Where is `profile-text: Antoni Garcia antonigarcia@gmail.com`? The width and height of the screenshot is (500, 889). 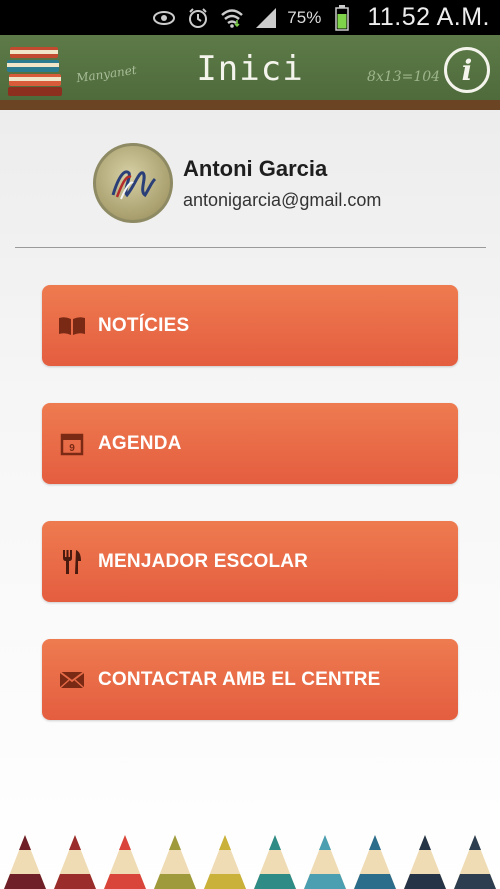 profile-text: Antoni Garcia antonigarcia@gmail.com is located at coordinates (282, 183).